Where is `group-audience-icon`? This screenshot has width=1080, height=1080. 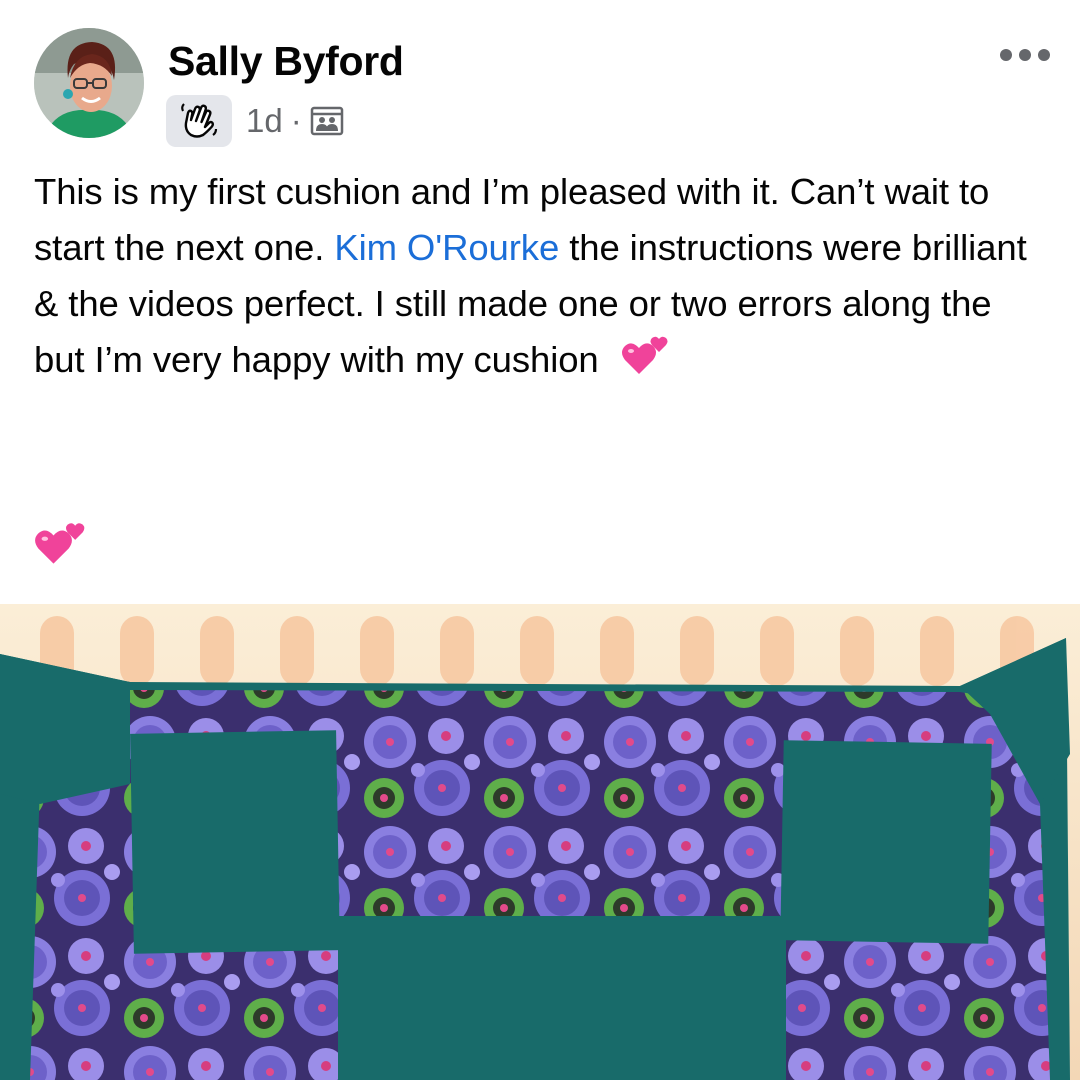 group-audience-icon is located at coordinates (327, 121).